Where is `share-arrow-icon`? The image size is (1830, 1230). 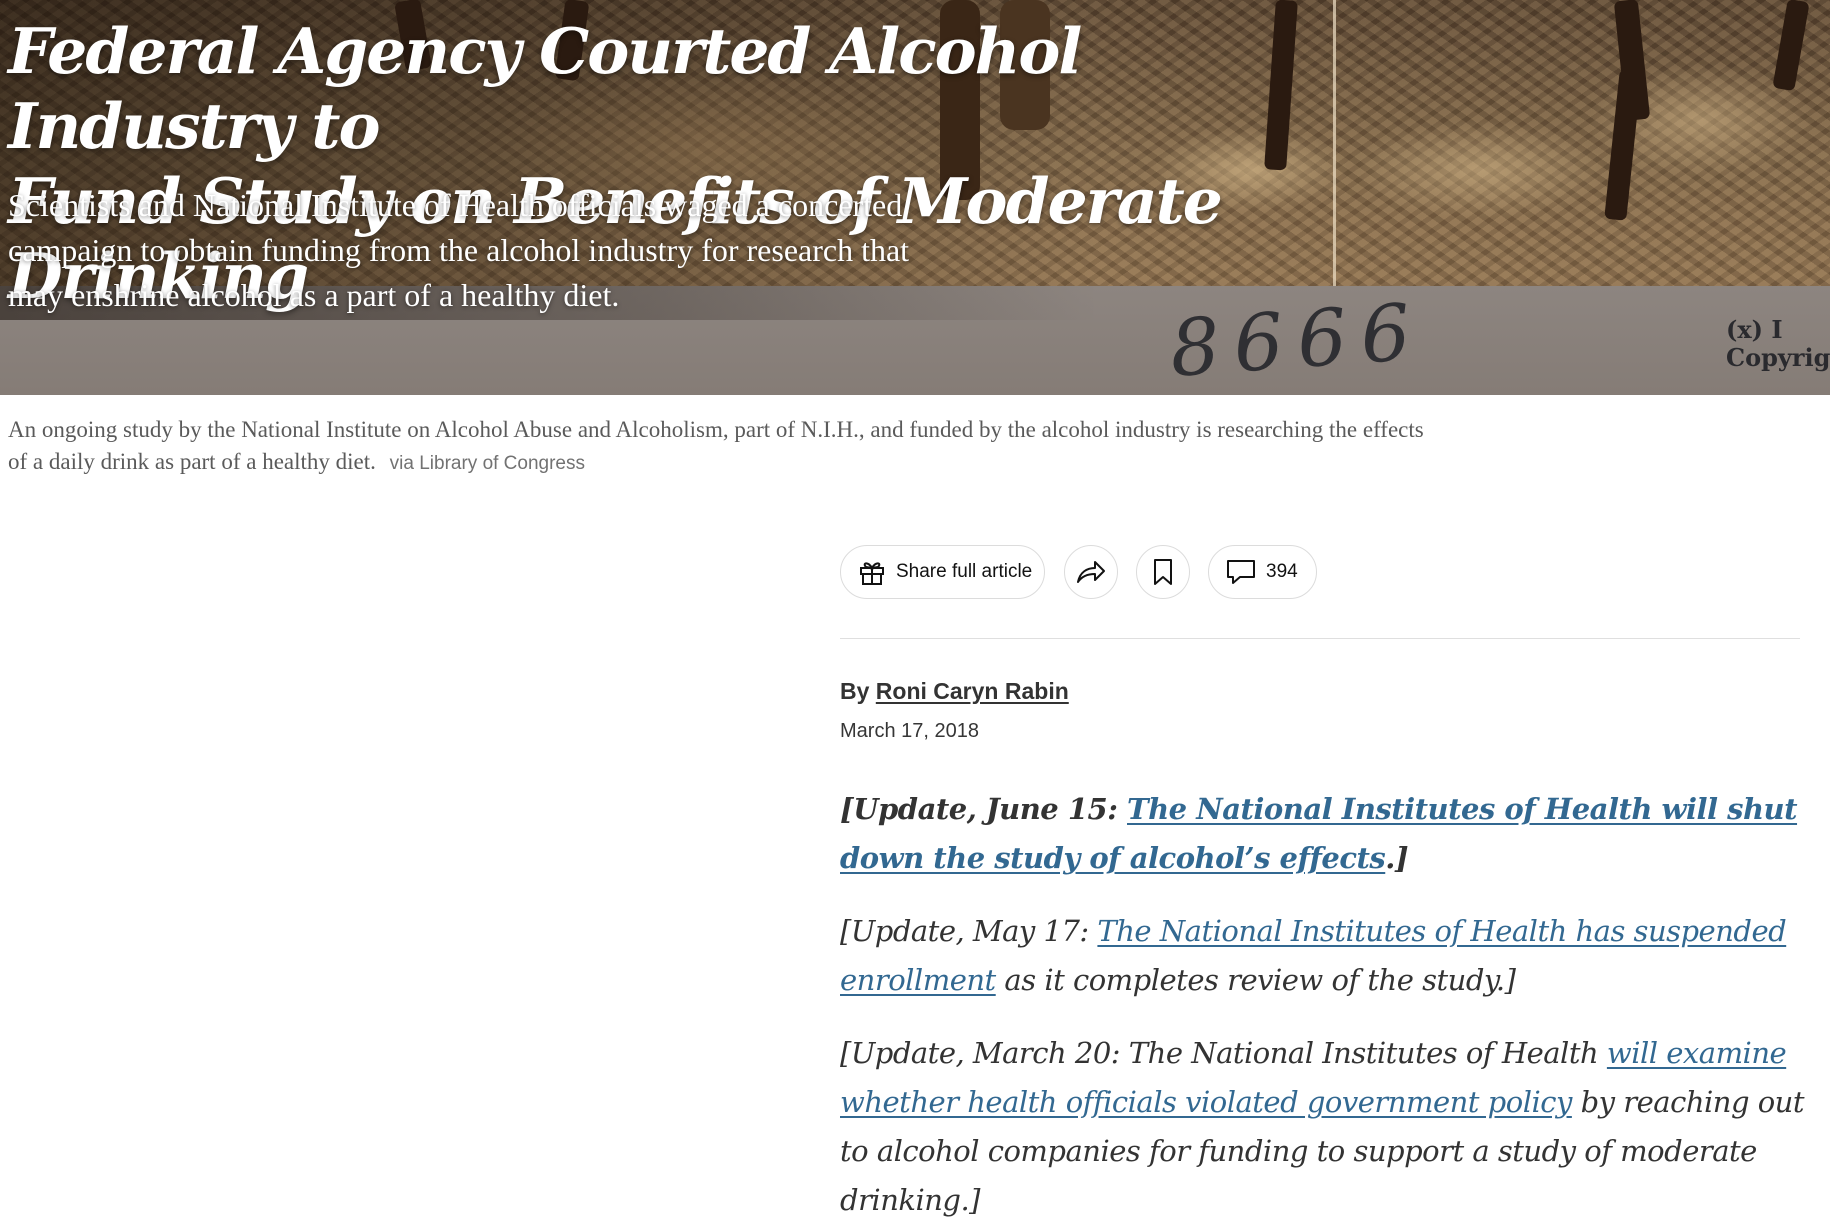 share-arrow-icon is located at coordinates (1091, 572).